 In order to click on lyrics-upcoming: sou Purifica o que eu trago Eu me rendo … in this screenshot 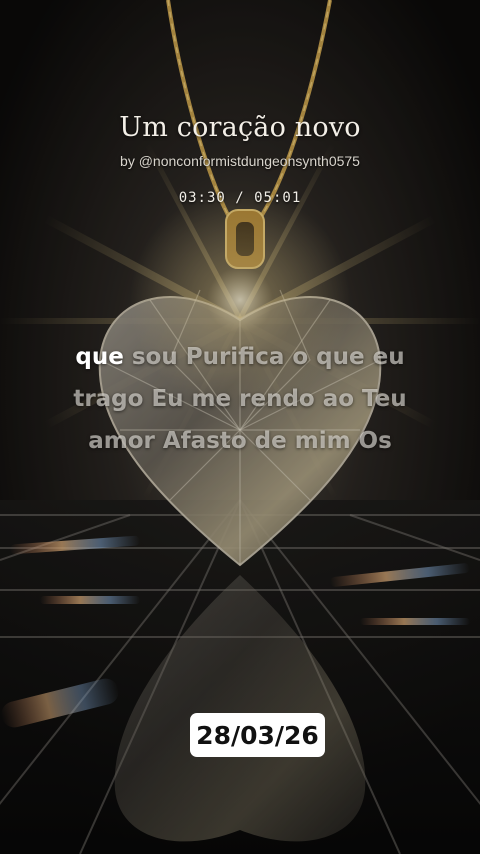, I will do `click(240, 399)`.